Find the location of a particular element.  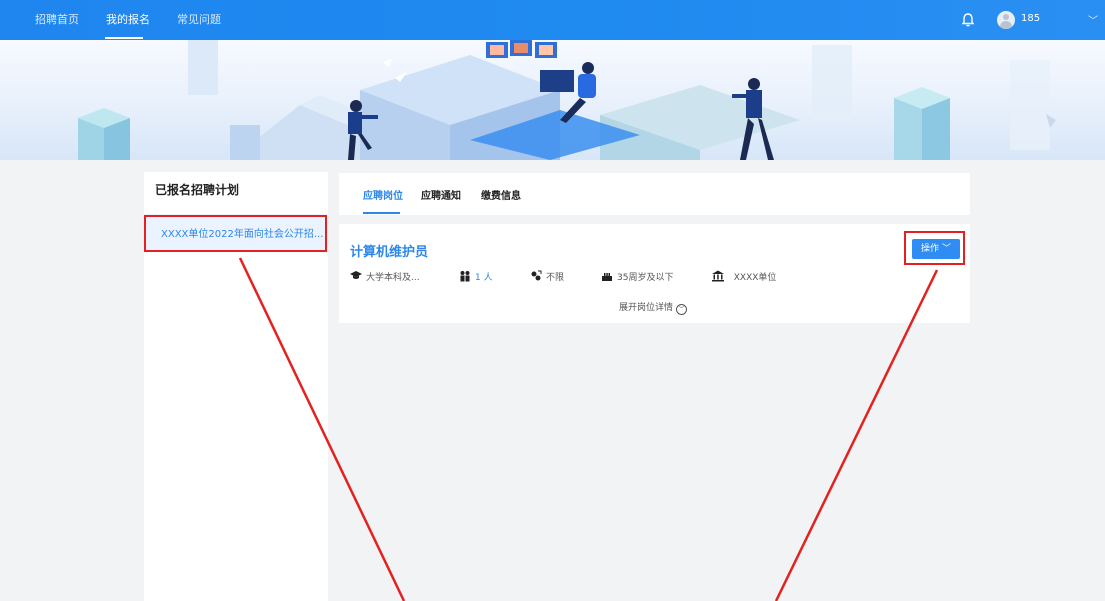

user-name: 185 is located at coordinates (1030, 18).